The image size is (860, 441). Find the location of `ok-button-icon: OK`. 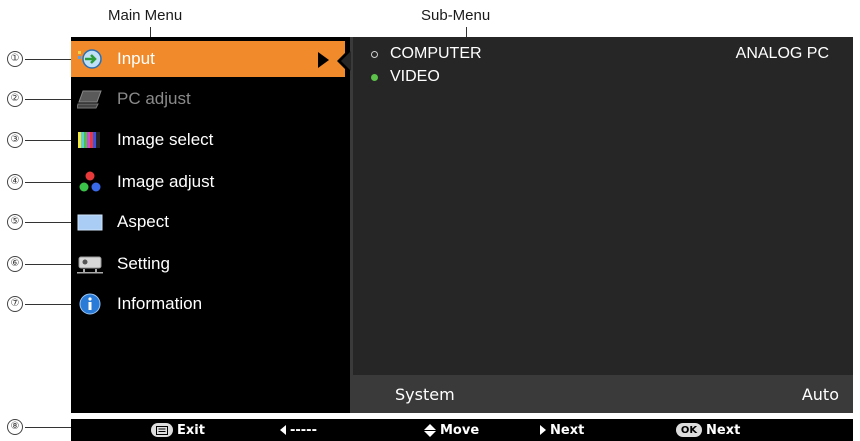

ok-button-icon: OK is located at coordinates (689, 430).